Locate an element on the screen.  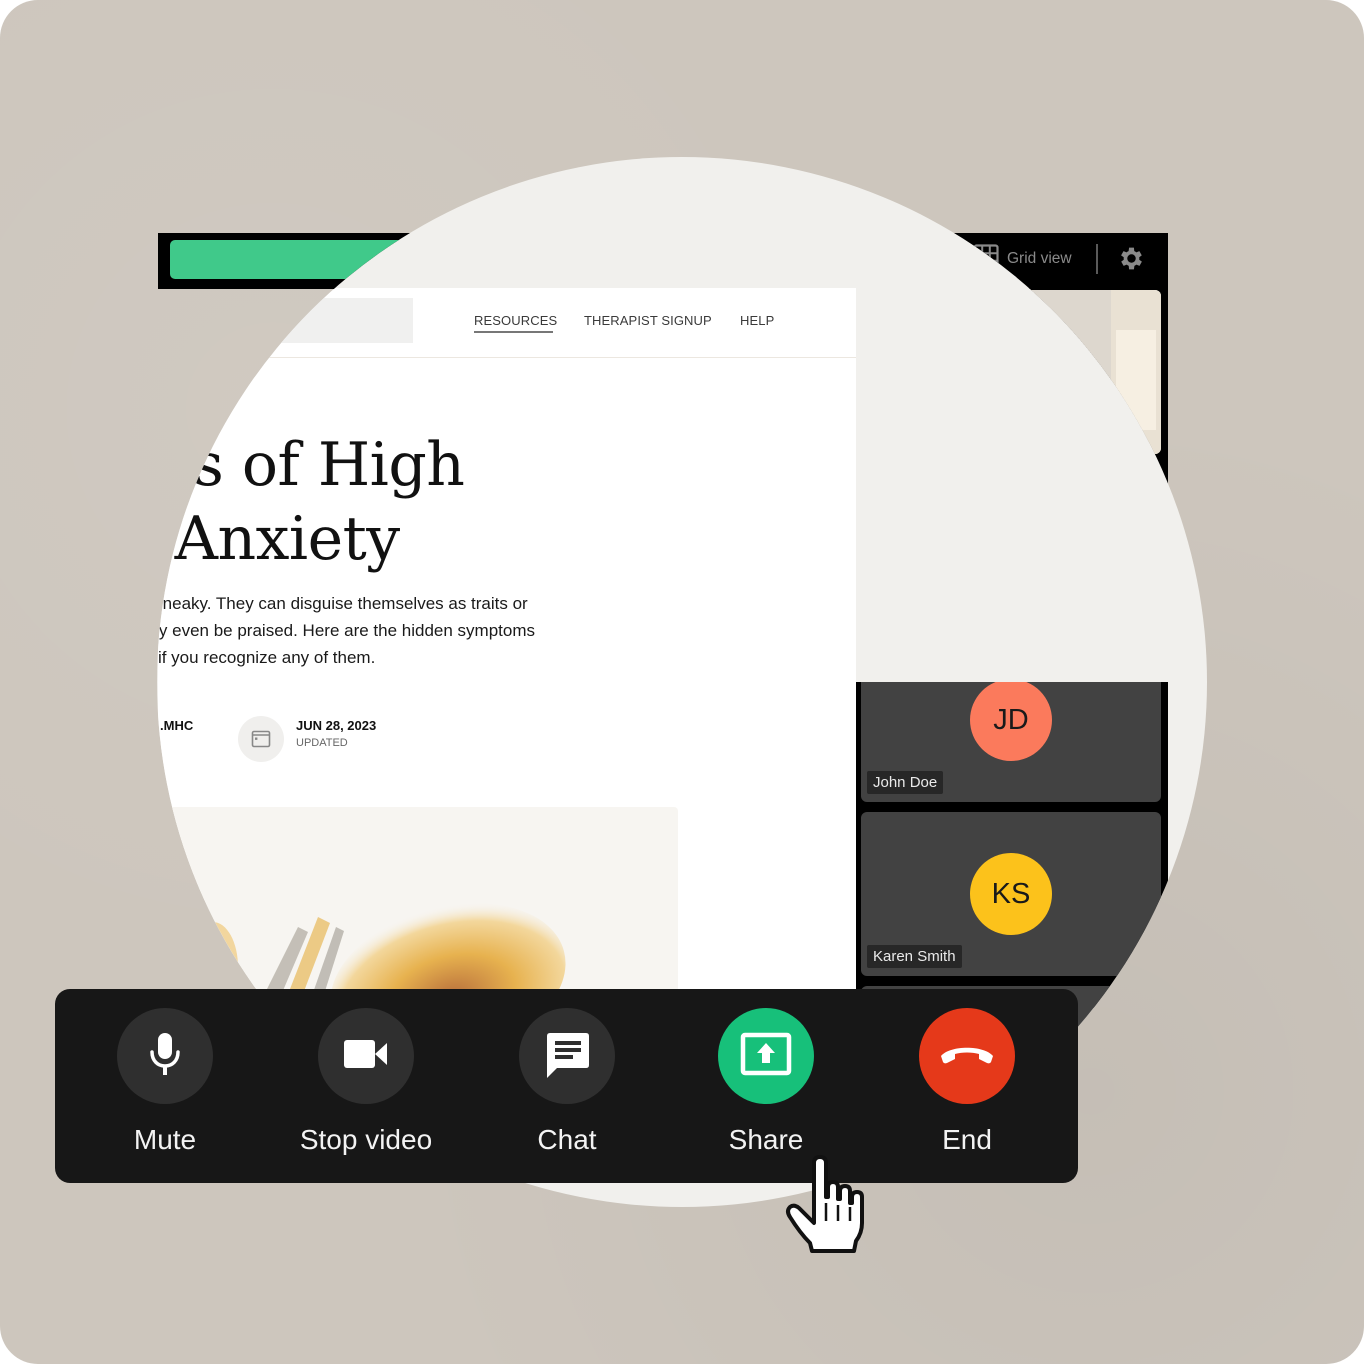
stop-video-button-circle is located at coordinates (366, 1056).